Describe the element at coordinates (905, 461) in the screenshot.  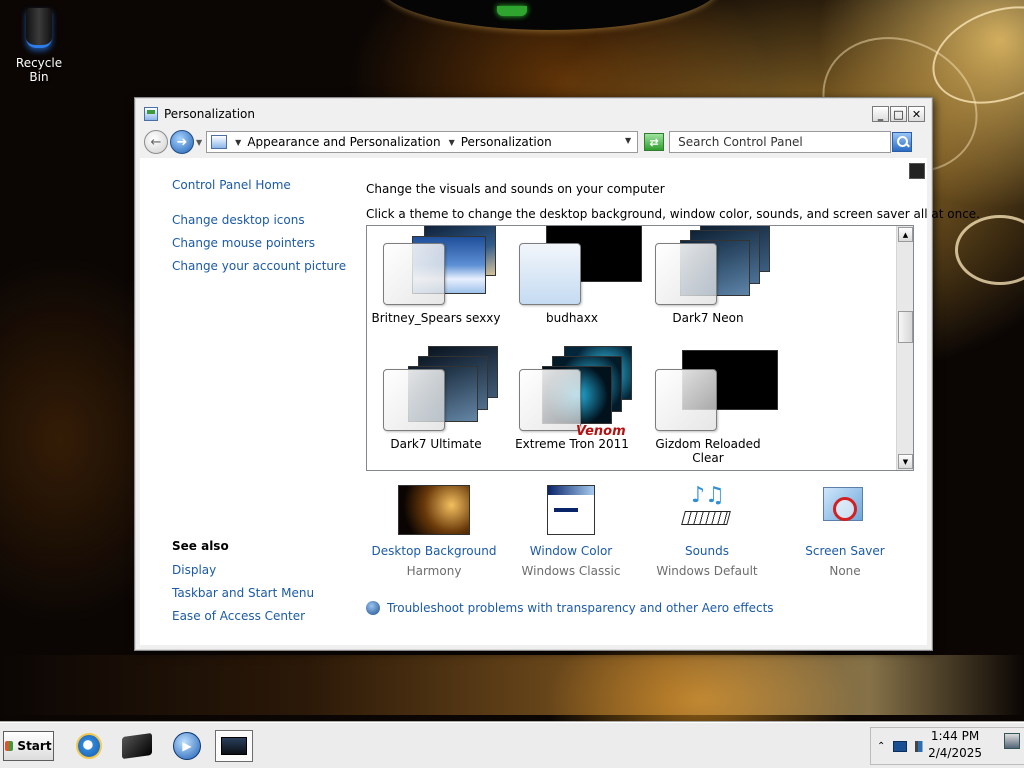
I see `scroll-down-arrow-icon: ▼` at that location.